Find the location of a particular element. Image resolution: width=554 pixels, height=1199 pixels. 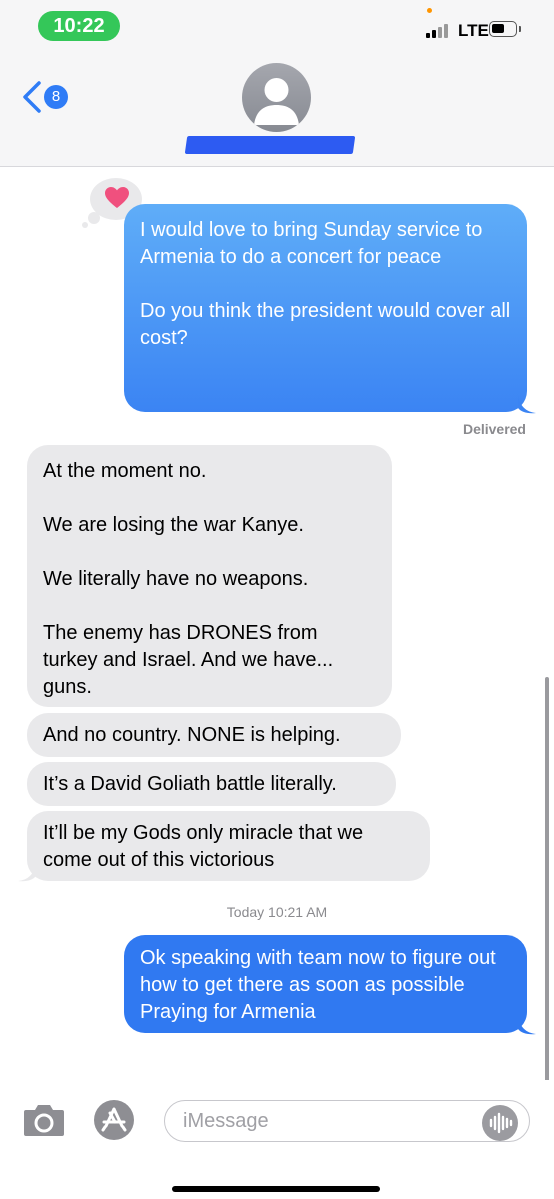

app-store-glyph is located at coordinates (114, 1119).